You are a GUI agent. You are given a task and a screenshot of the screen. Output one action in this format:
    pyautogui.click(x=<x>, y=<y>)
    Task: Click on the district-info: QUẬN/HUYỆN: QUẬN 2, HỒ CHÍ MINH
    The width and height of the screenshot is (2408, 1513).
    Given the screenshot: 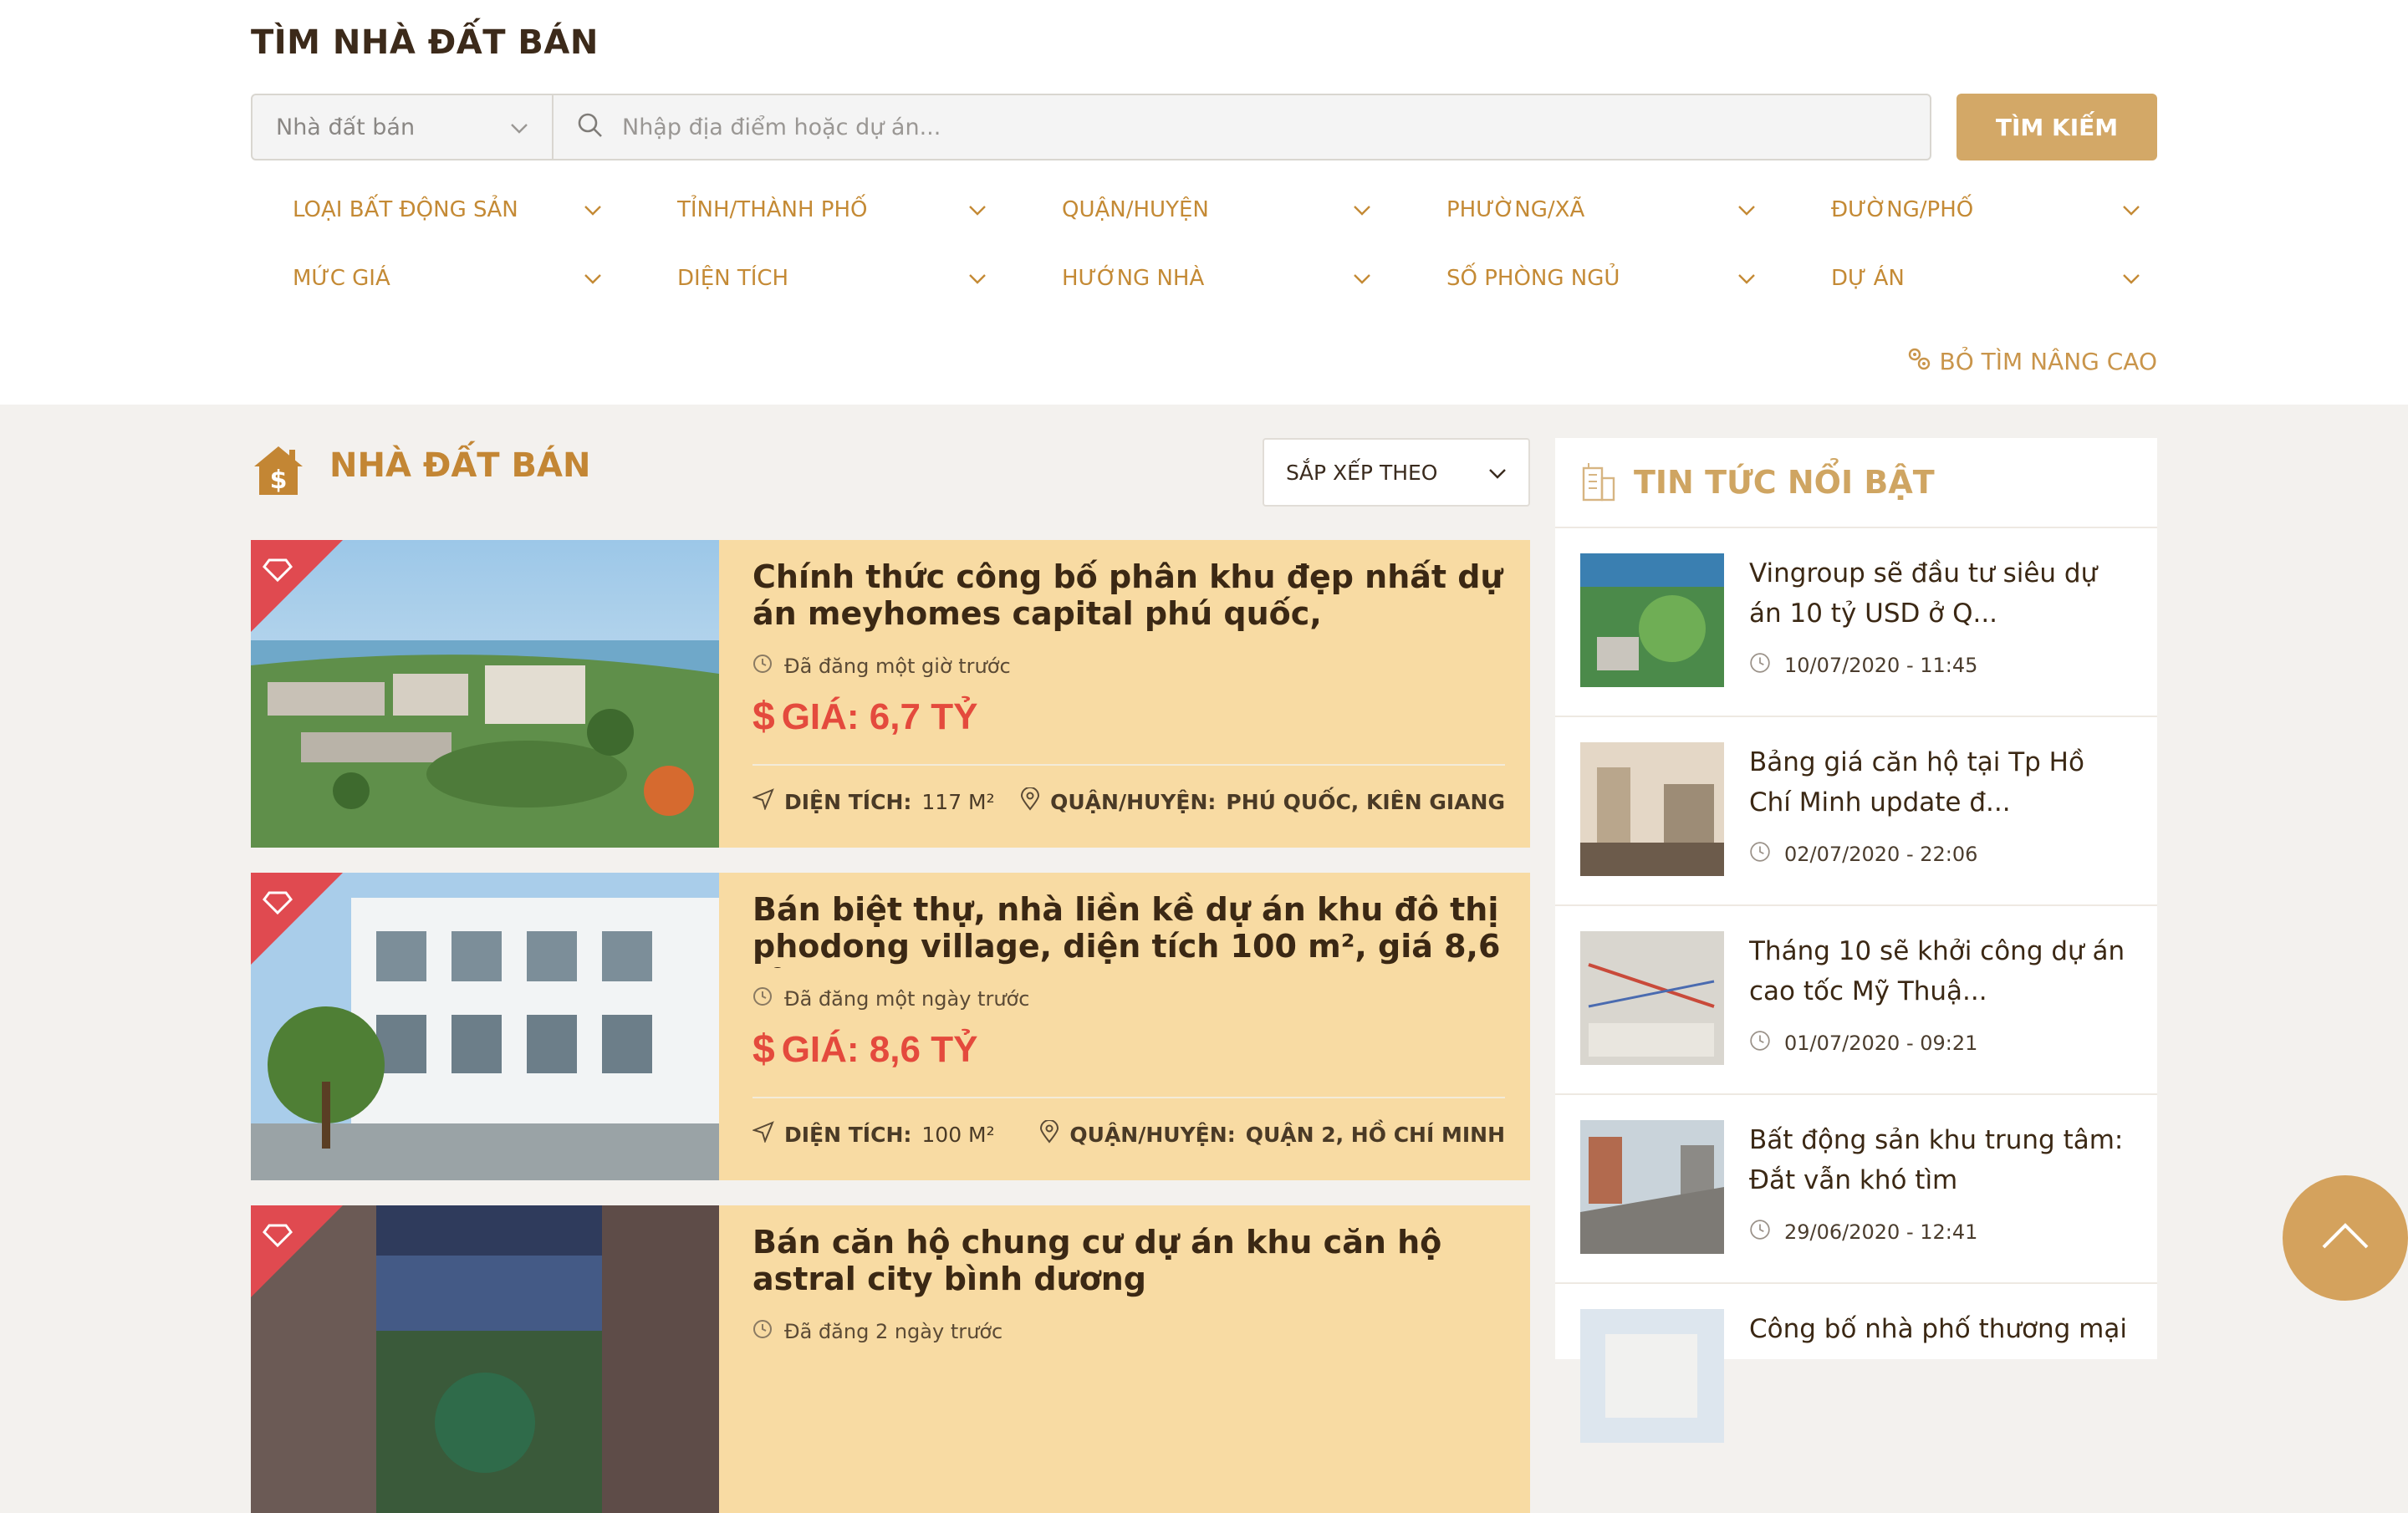 What is the action you would take?
    pyautogui.click(x=1272, y=1134)
    